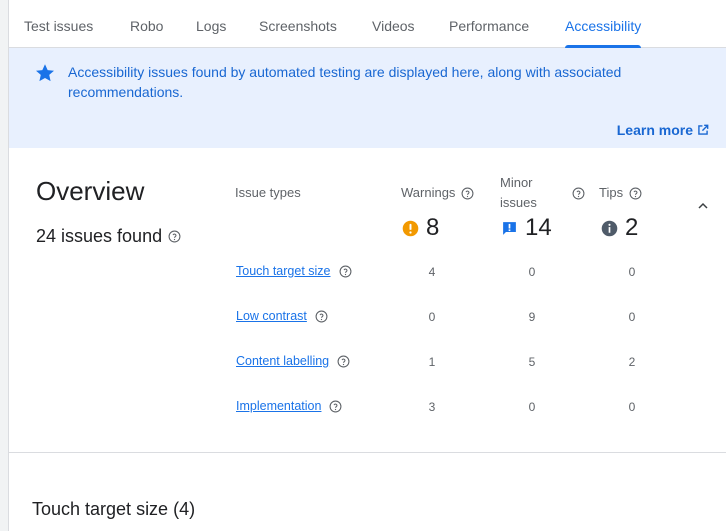 This screenshot has height=531, width=726. I want to click on warning-icon, so click(410, 228).